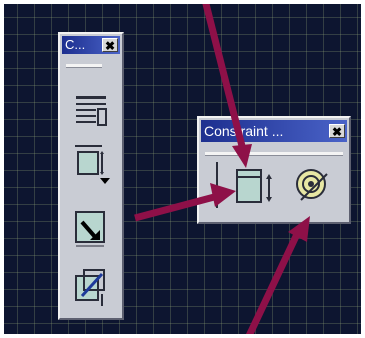 The width and height of the screenshot is (365, 338). What do you see at coordinates (91, 164) in the screenshot?
I see `constraint-dropdown-icon` at bounding box center [91, 164].